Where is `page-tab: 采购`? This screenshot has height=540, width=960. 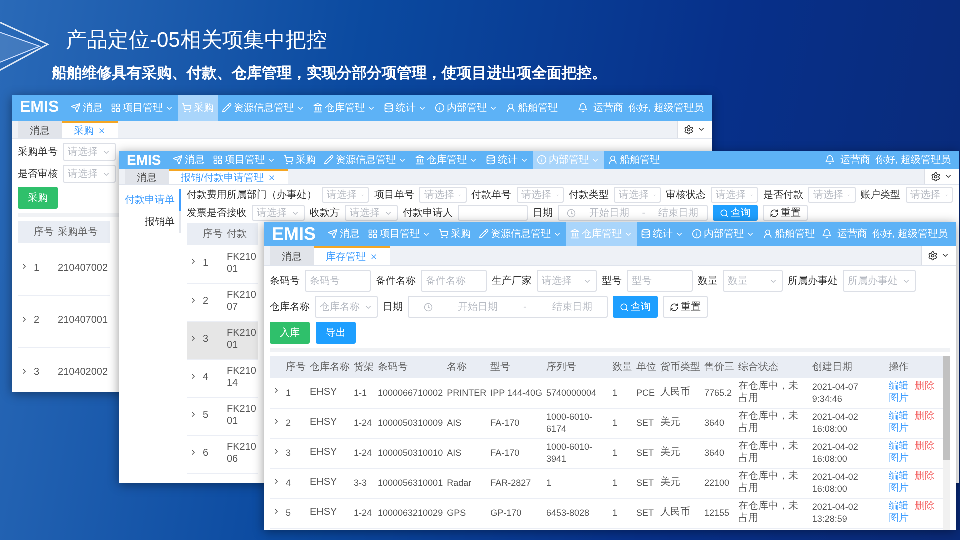 page-tab: 采购 is located at coordinates (90, 129).